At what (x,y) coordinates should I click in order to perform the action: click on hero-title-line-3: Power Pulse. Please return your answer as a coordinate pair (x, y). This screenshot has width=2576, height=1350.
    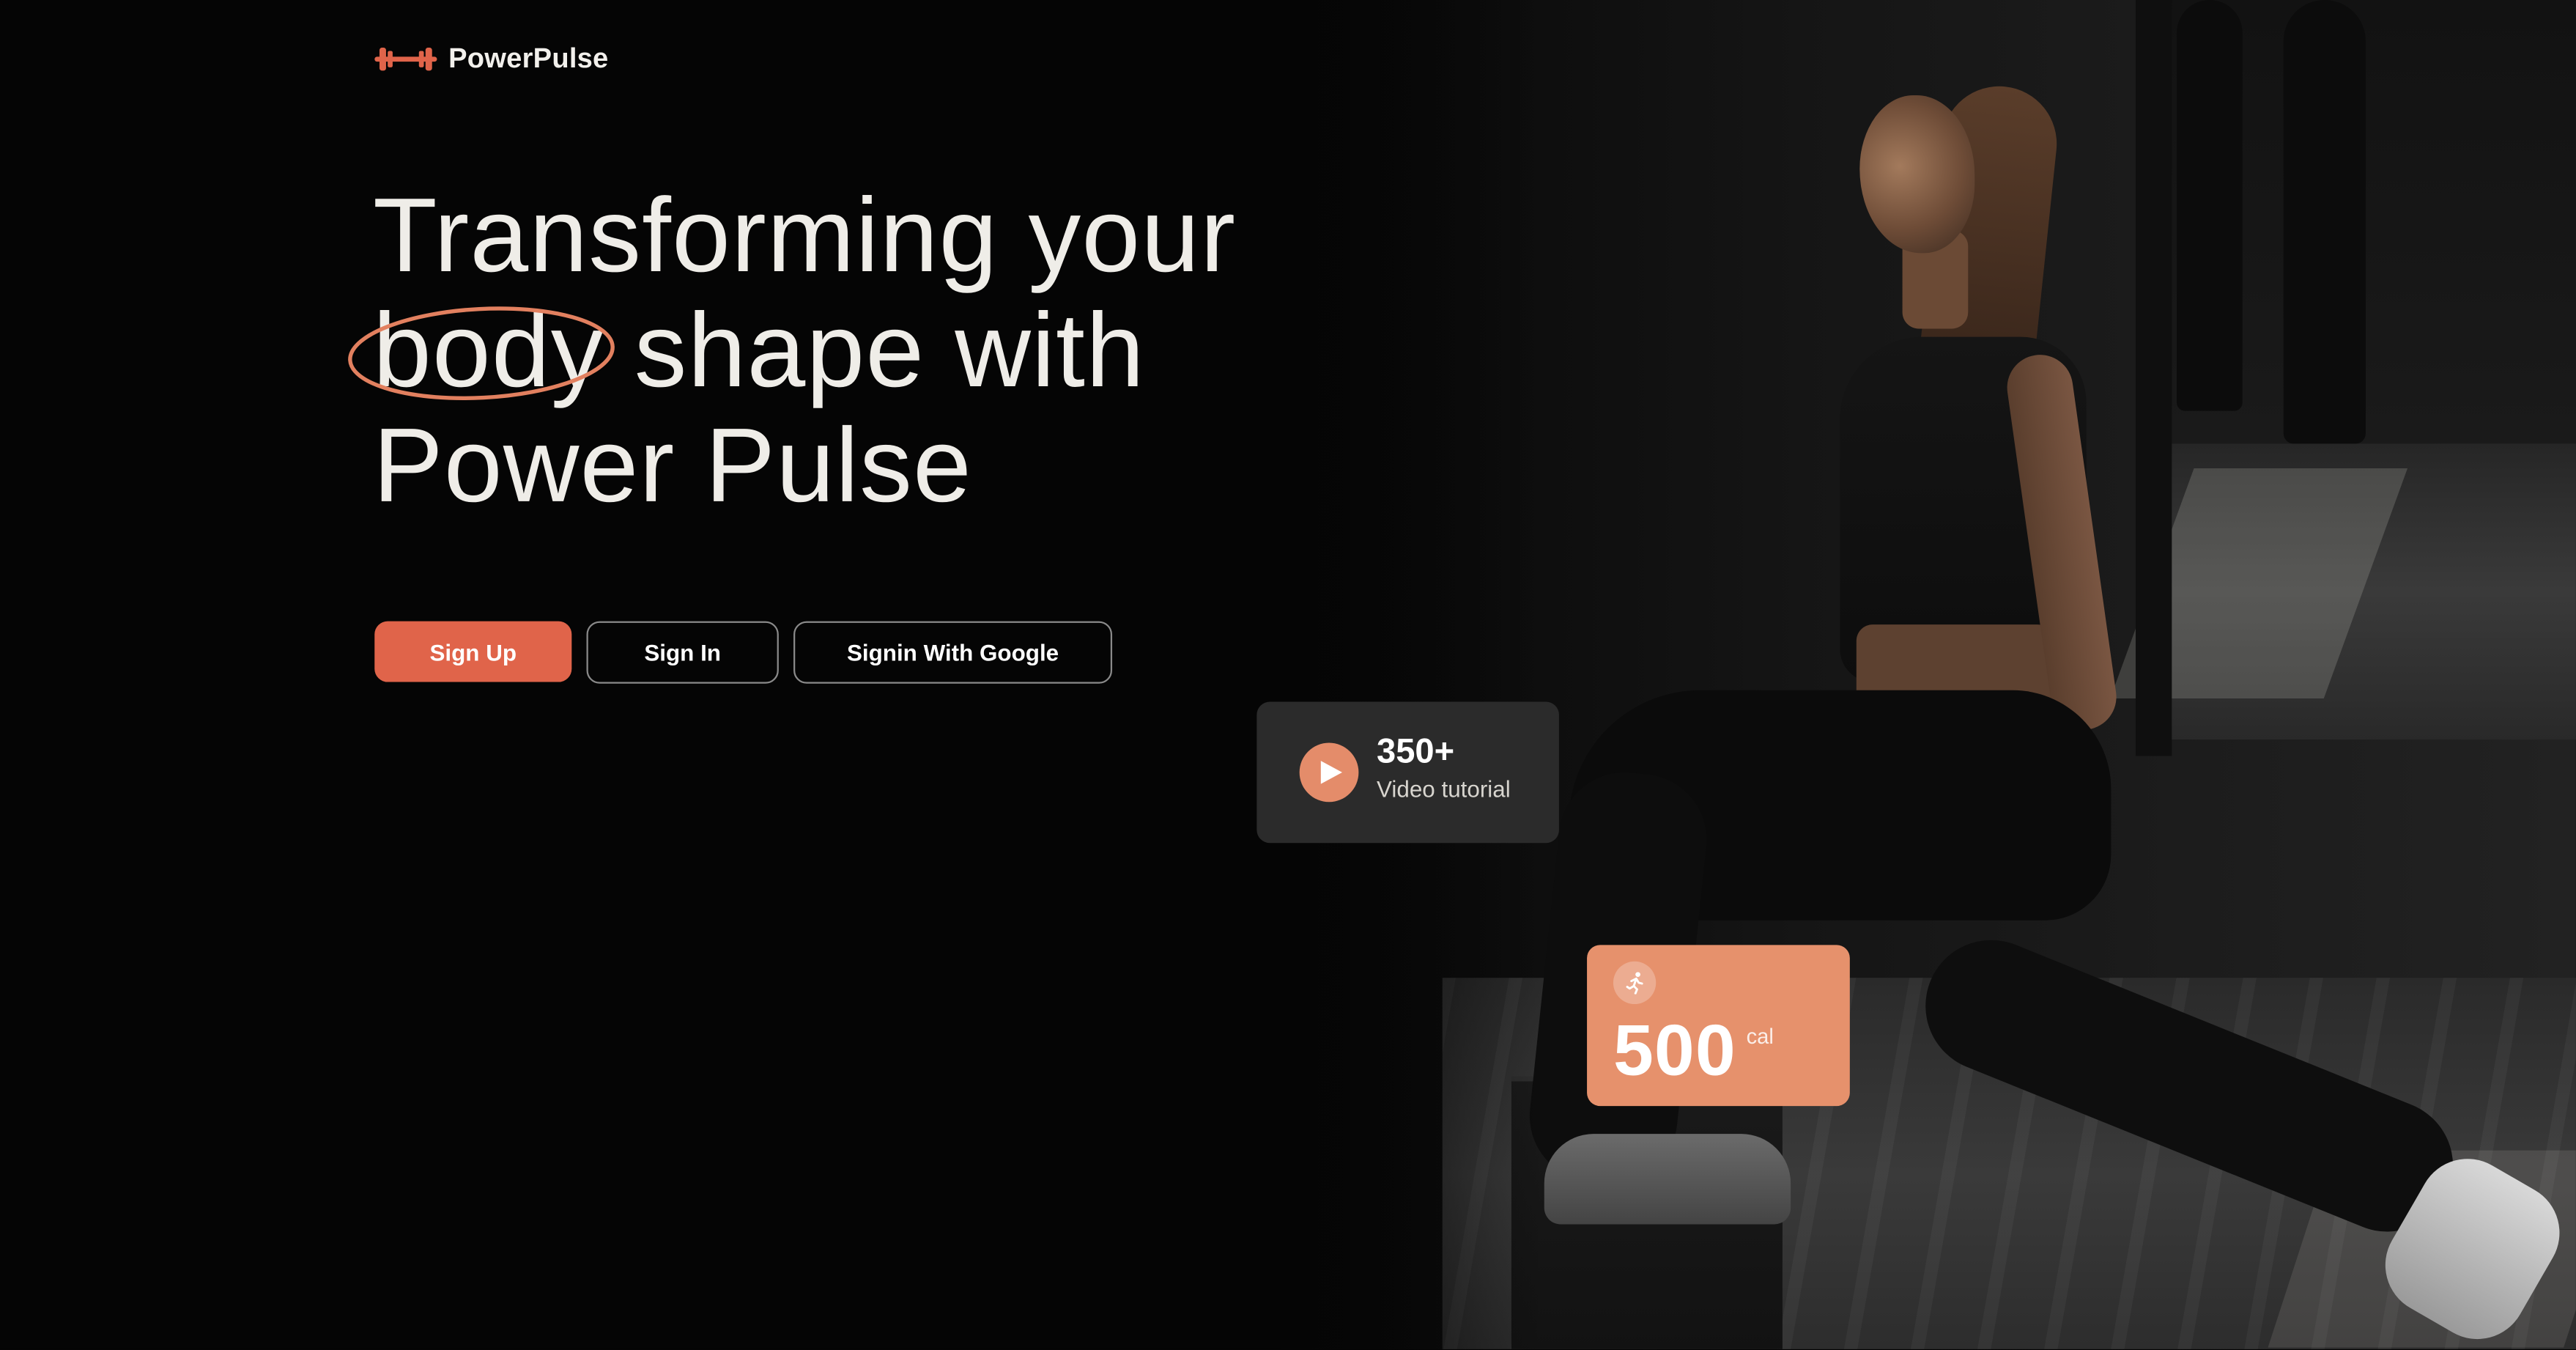
    Looking at the image, I should click on (672, 465).